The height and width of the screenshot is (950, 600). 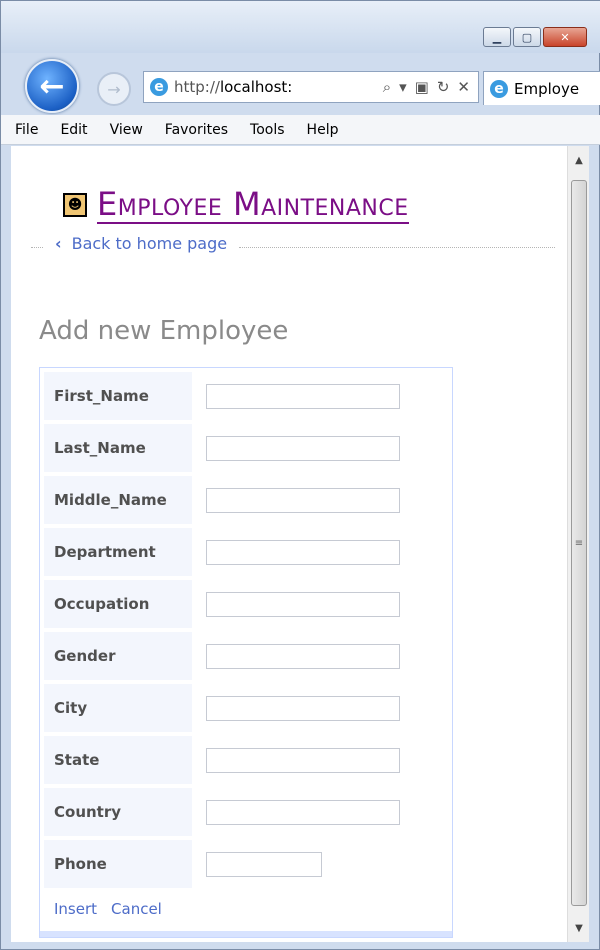 I want to click on scroll-up-icon: ▲, so click(x=579, y=160).